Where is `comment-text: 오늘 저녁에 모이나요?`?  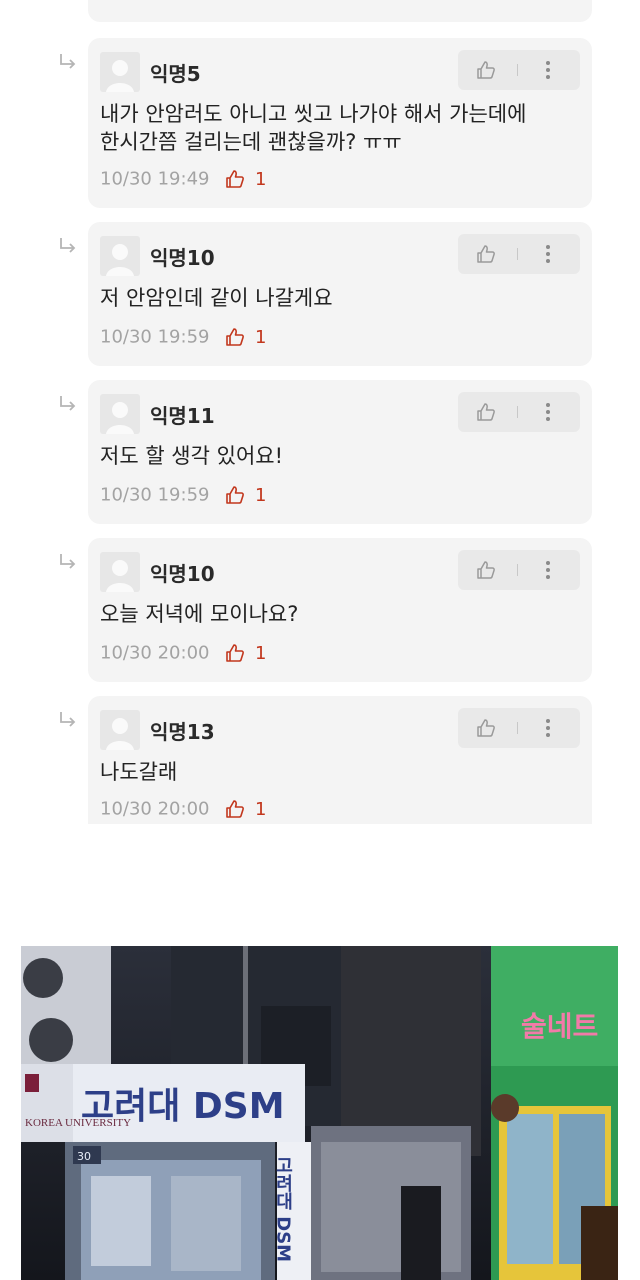 comment-text: 오늘 저녁에 모이나요? is located at coordinates (326, 614).